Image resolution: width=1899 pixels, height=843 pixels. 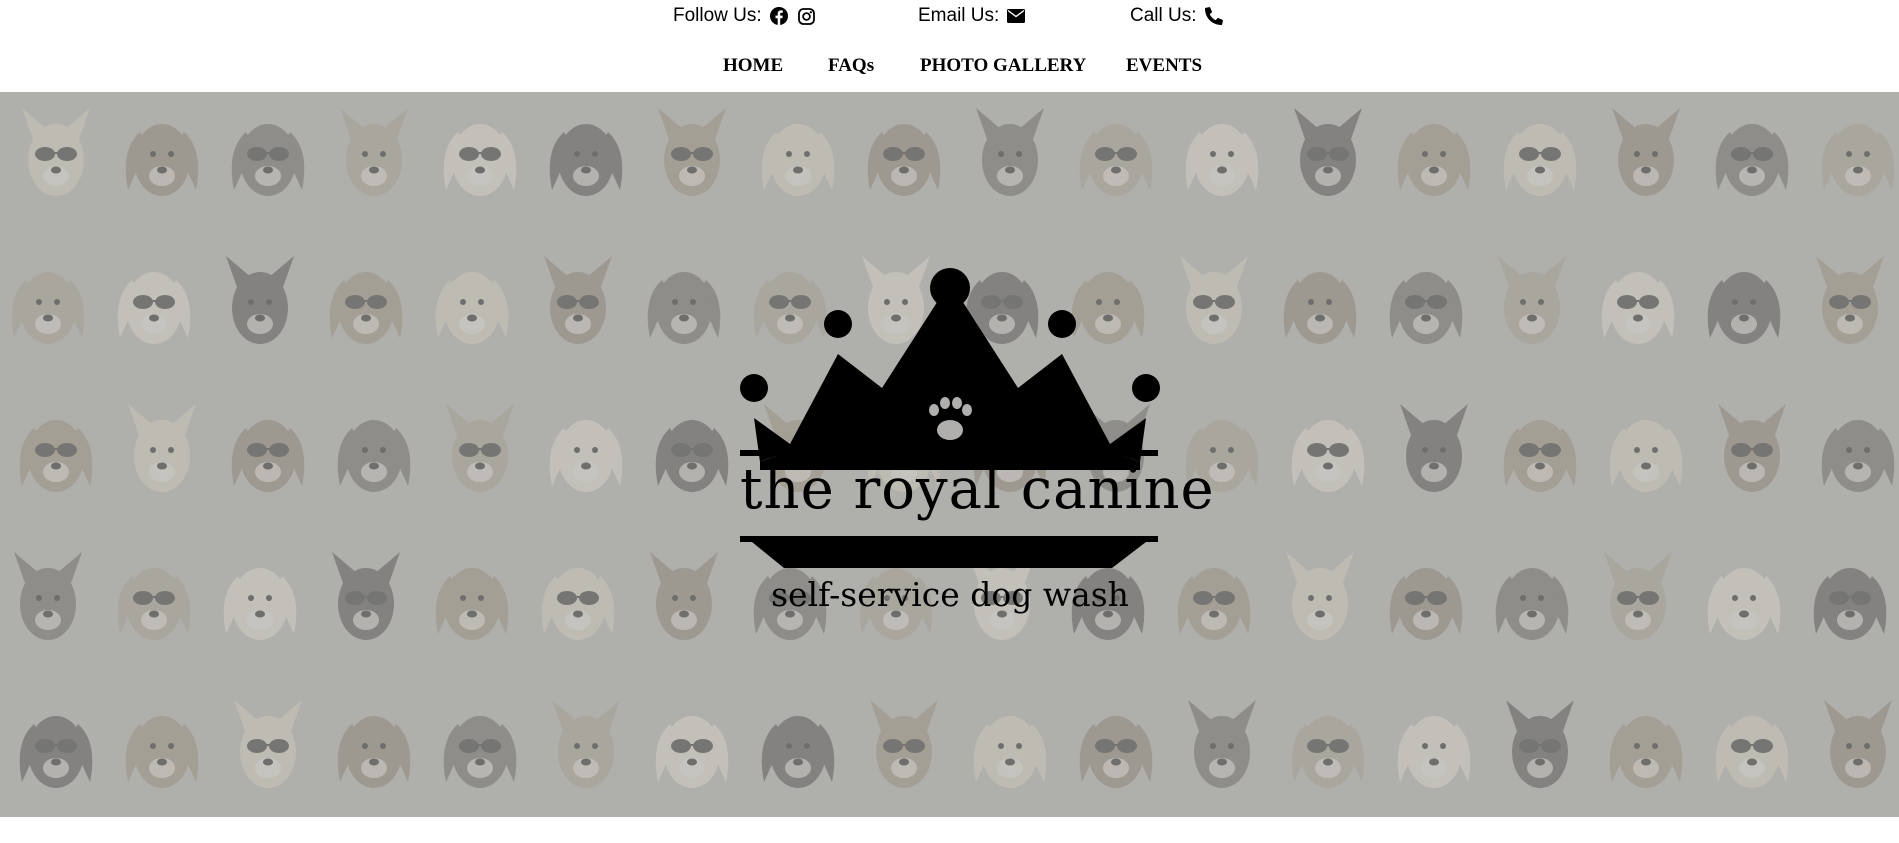 I want to click on nav-events: EVENTS, so click(x=1164, y=66).